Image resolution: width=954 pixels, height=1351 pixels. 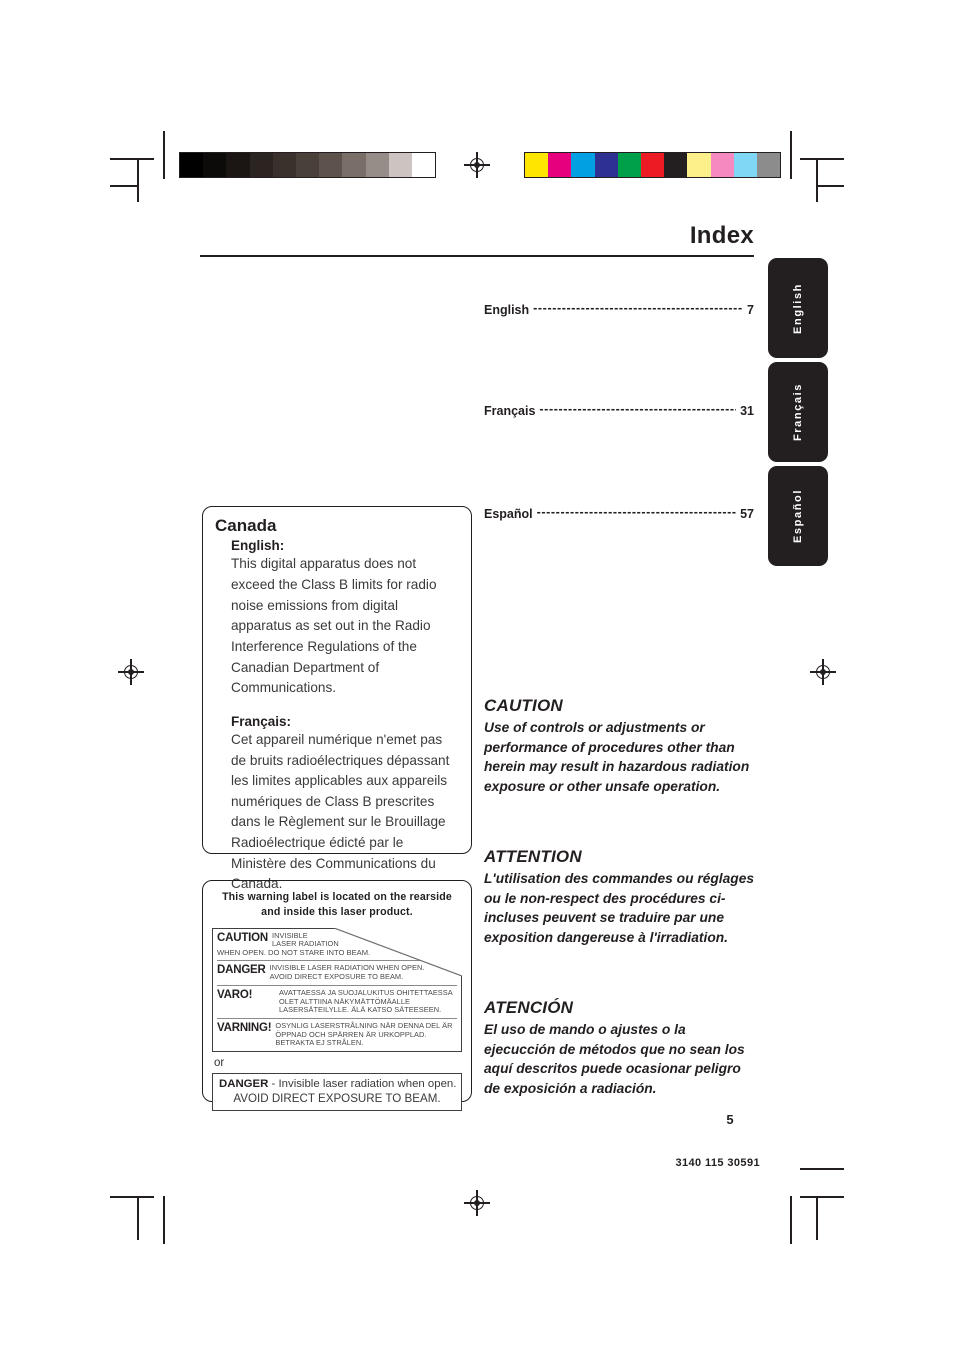 I want to click on crop-mark-top-left-v2, so click(x=164, y=155).